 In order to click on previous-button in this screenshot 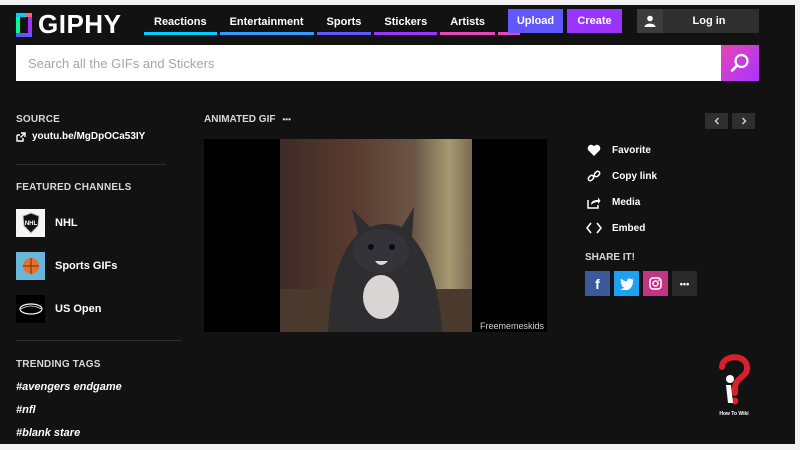, I will do `click(716, 121)`.